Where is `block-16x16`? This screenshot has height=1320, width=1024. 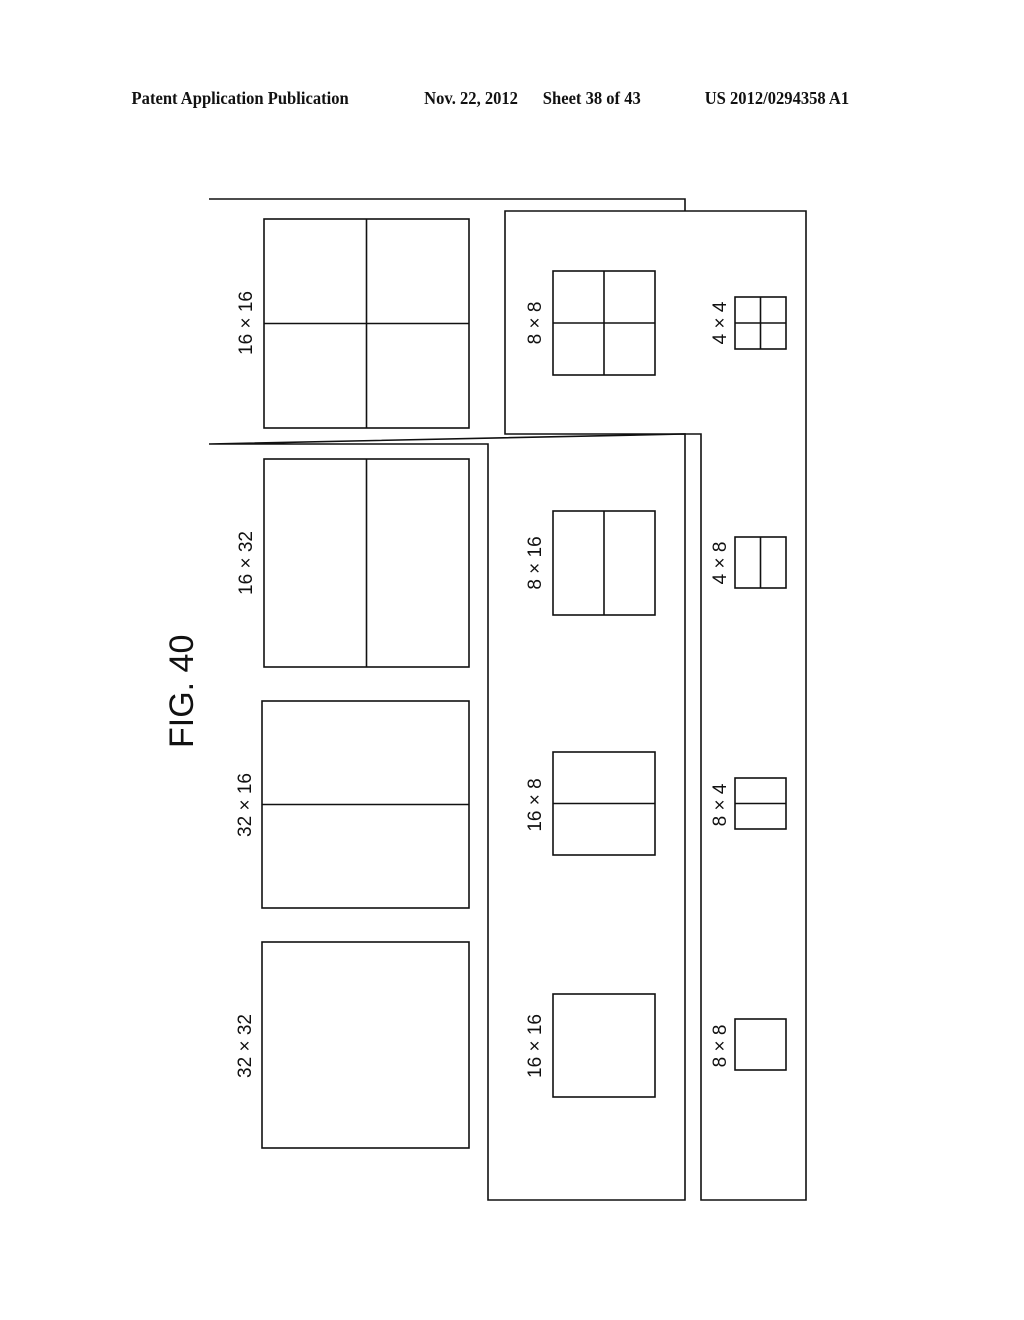
block-16x16 is located at coordinates (604, 1045).